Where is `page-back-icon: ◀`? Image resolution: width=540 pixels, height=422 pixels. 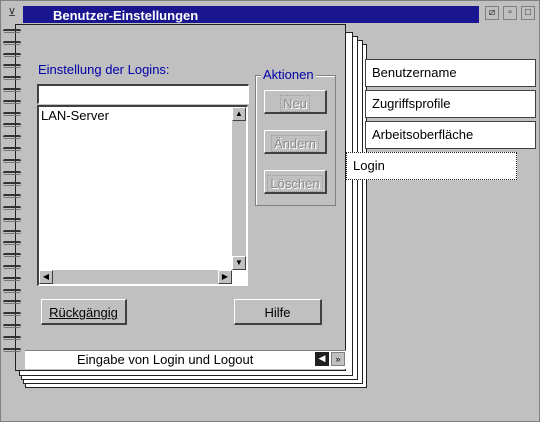
page-back-icon: ◀ is located at coordinates (322, 359).